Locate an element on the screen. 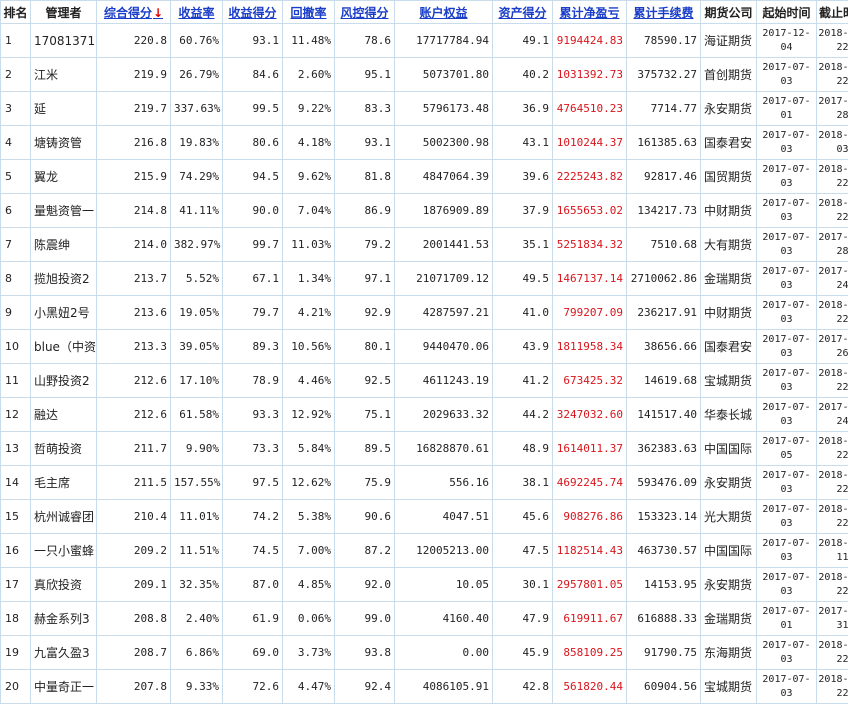  header-asset-score: 资产得分 is located at coordinates (522, 12).